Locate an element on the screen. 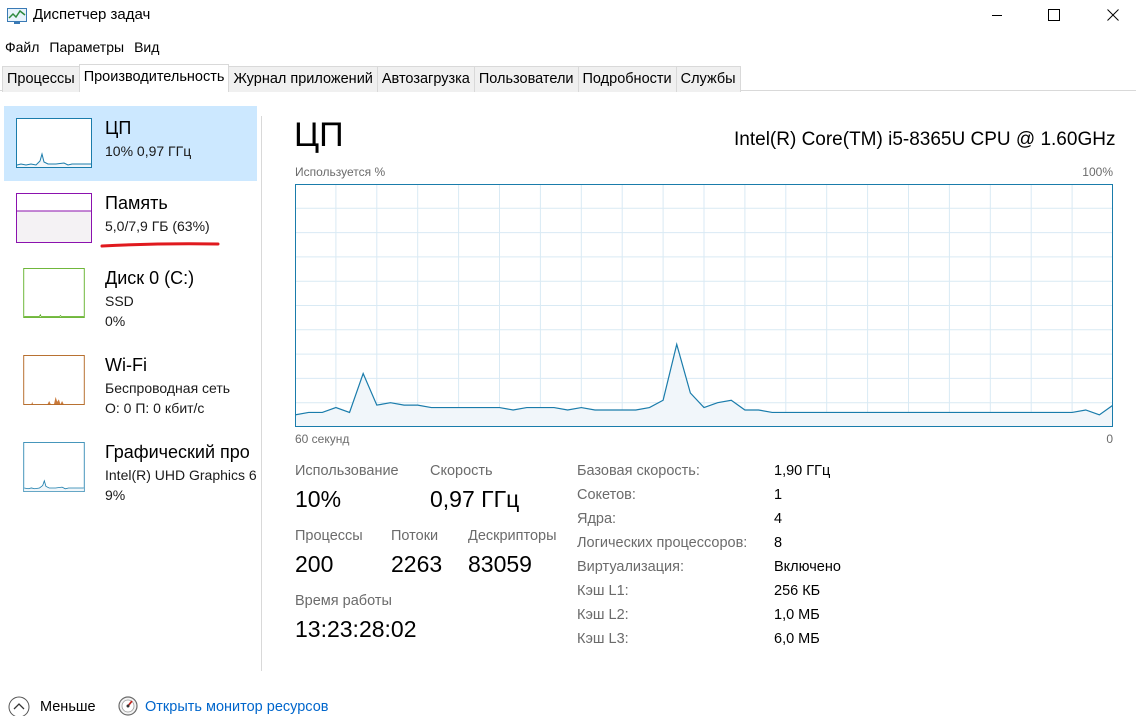  spec-label-cores: Ядра: is located at coordinates (597, 519).